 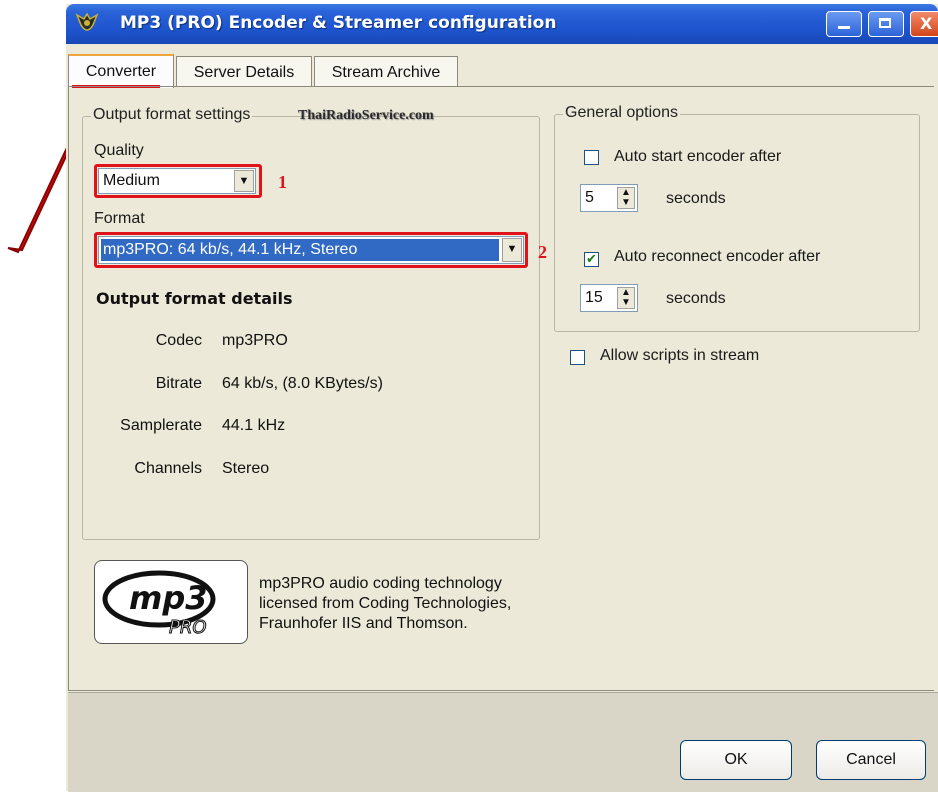 I want to click on auto-start-seconds-spinner: 5 ▲ ▼, so click(x=609, y=198).